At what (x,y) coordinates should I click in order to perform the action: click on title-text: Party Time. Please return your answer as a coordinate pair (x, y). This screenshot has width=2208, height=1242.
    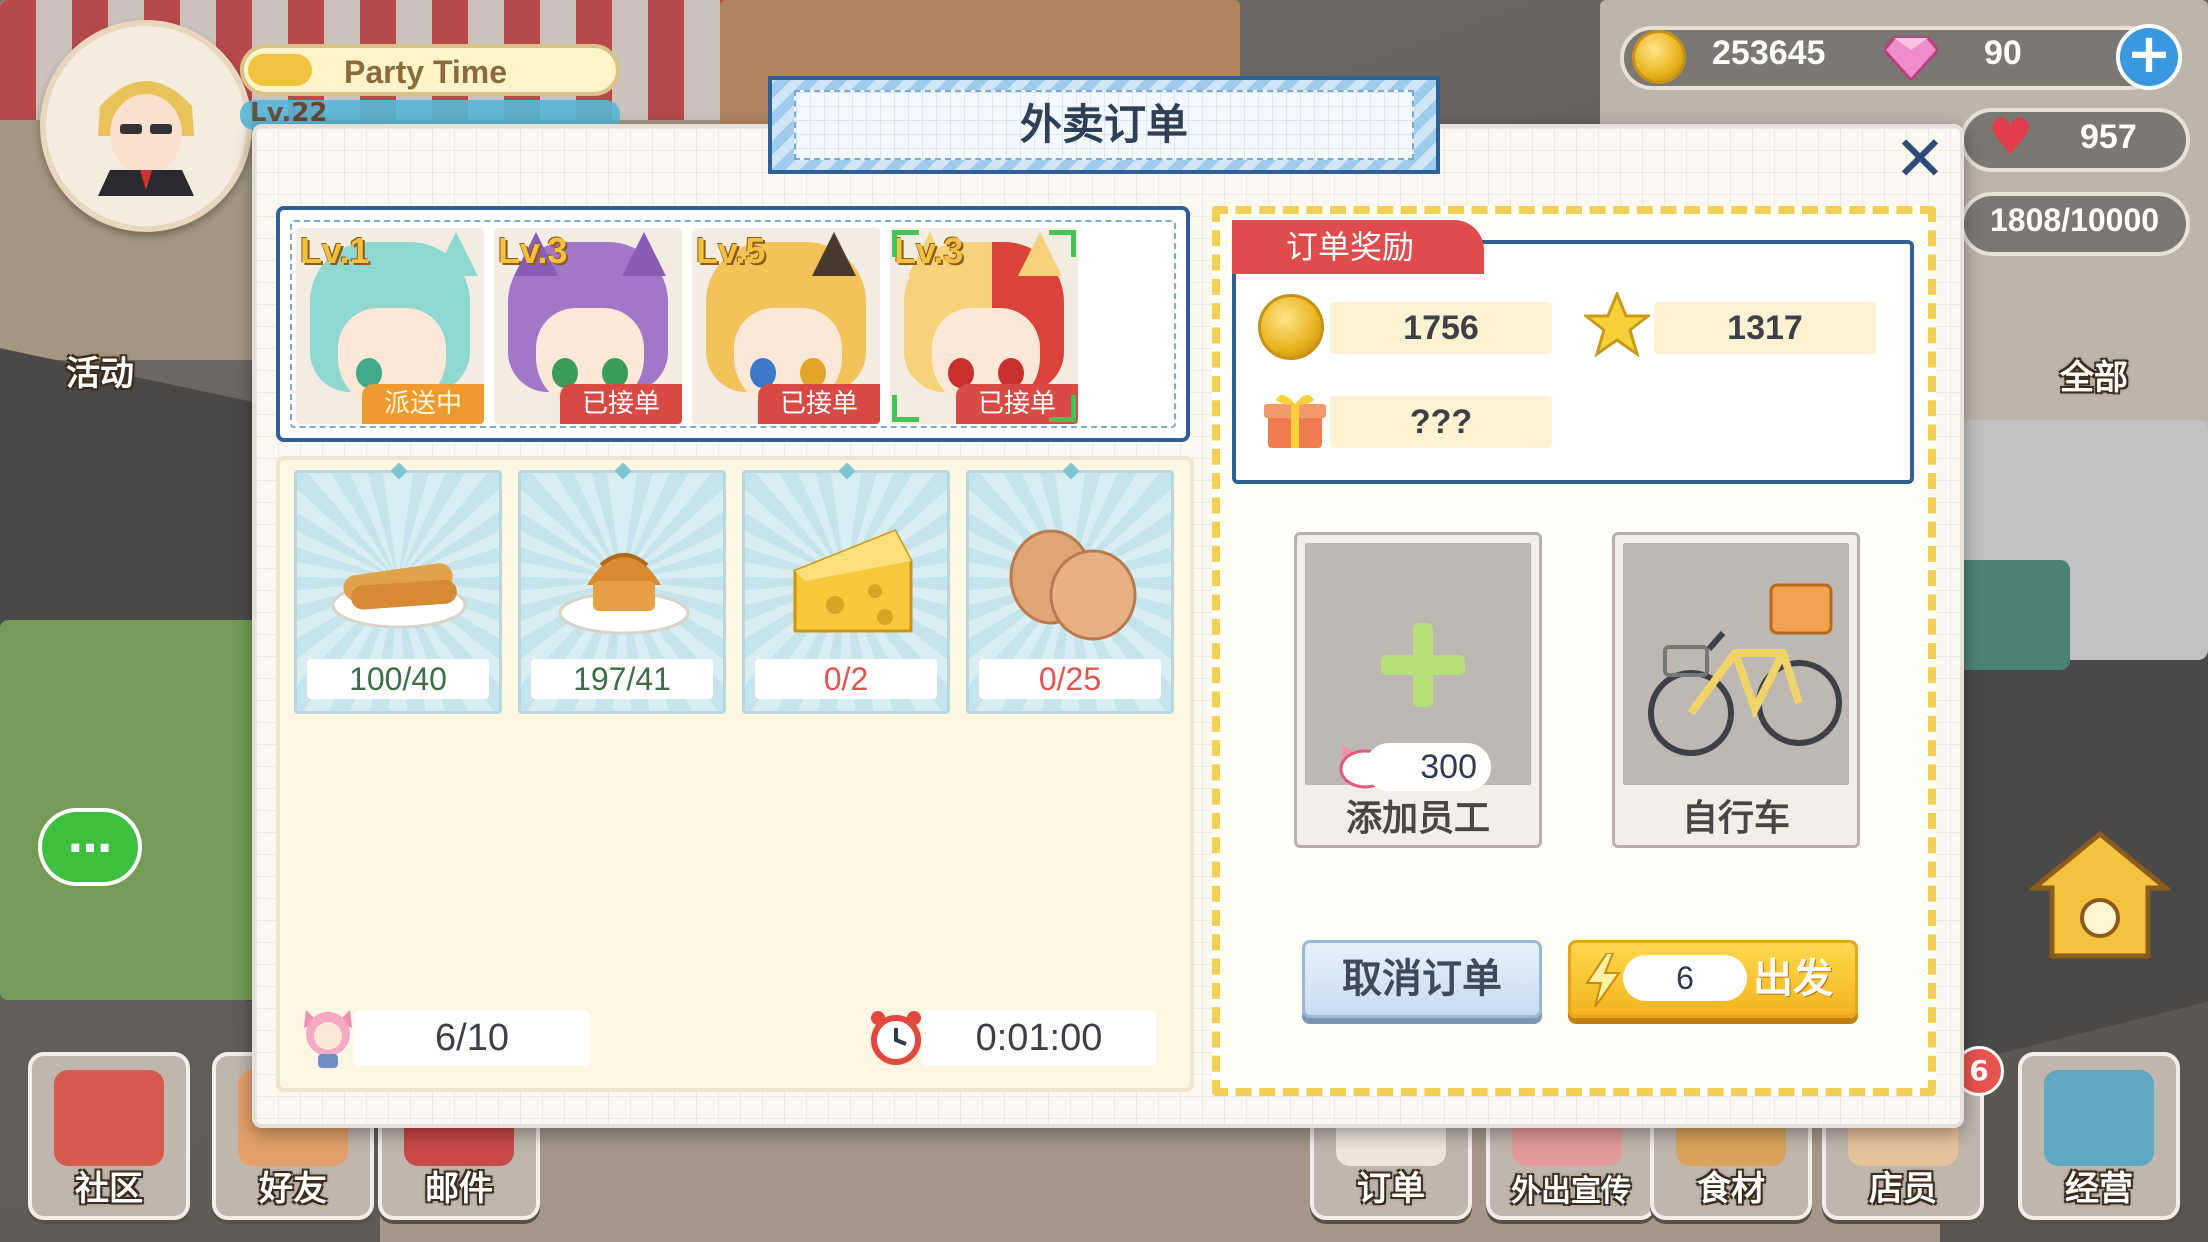
    Looking at the image, I should click on (426, 72).